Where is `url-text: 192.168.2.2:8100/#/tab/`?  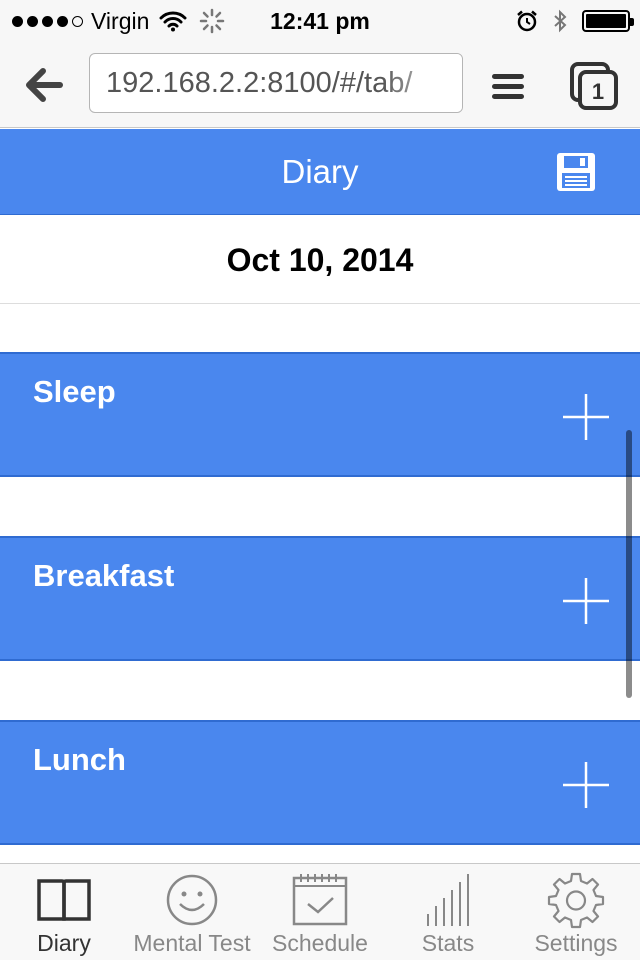
url-text: 192.168.2.2:8100/#/tab/ is located at coordinates (259, 83).